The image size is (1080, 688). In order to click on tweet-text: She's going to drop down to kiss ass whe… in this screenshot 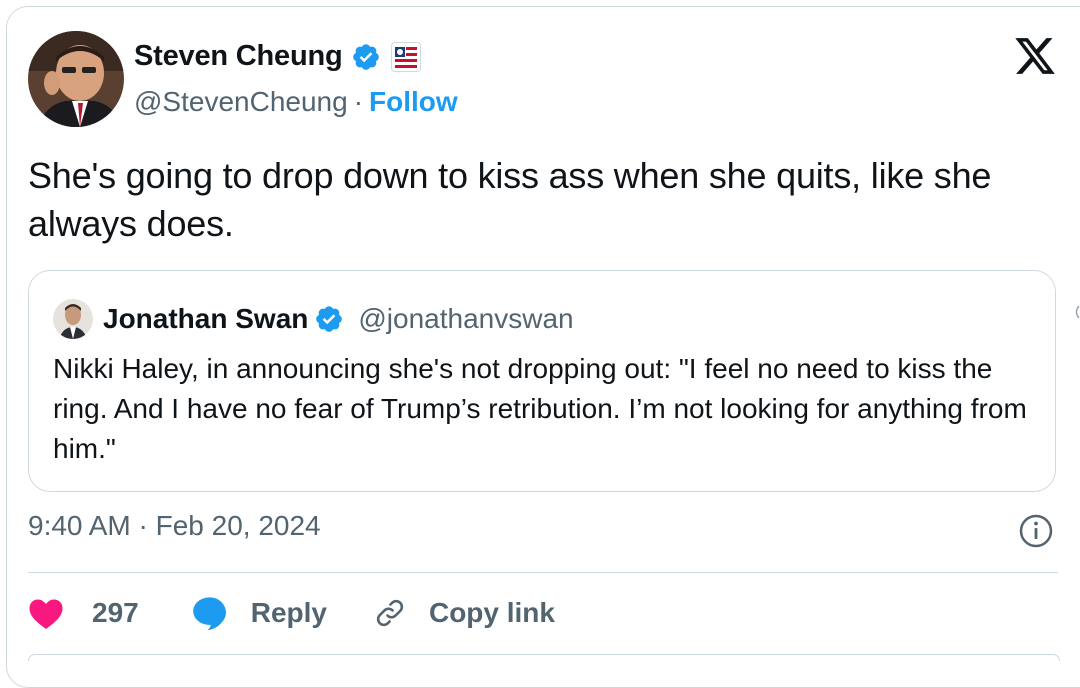, I will do `click(510, 199)`.